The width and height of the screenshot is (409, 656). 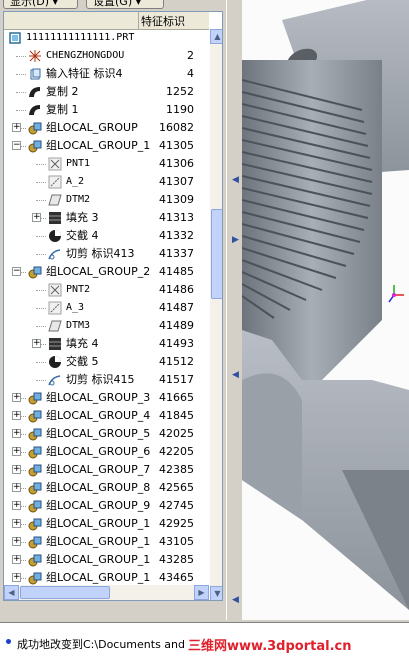 I want to click on panel-splitter: ◀ ▶ ◀ ◀, so click(x=234, y=310).